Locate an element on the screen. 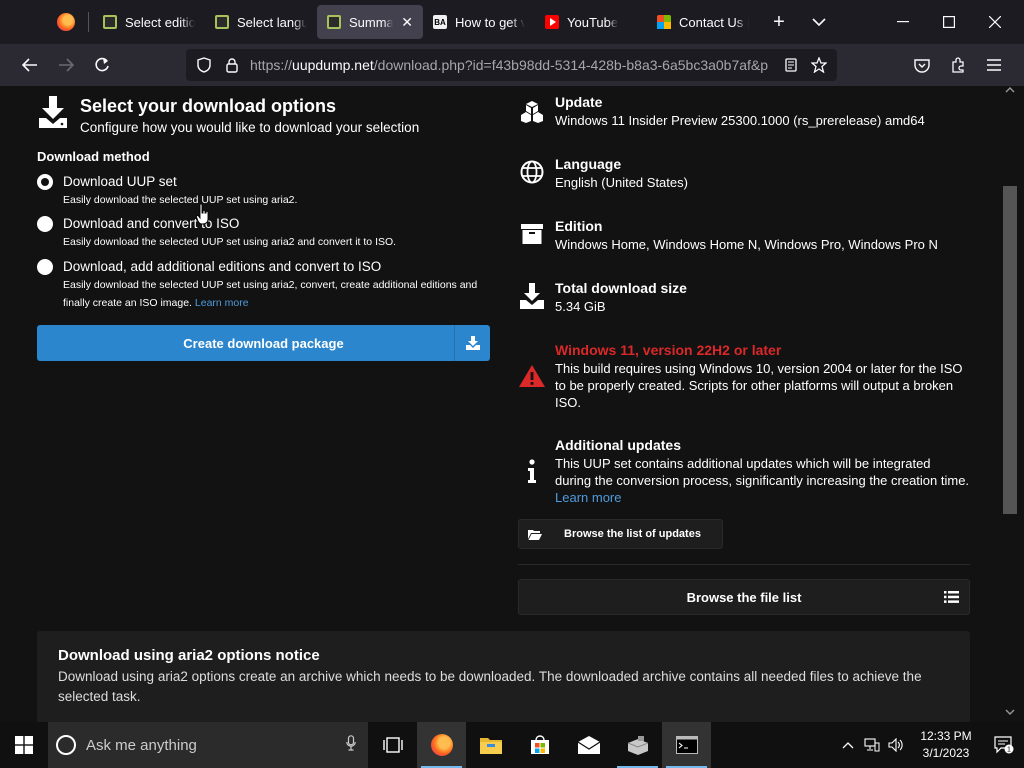 The width and height of the screenshot is (1024, 768). hamburger-menu-icon is located at coordinates (994, 65).